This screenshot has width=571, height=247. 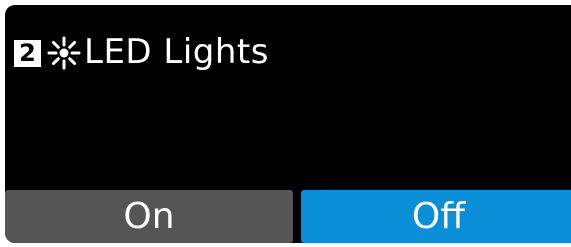 What do you see at coordinates (176, 52) in the screenshot?
I see `page-title: LED Lights` at bounding box center [176, 52].